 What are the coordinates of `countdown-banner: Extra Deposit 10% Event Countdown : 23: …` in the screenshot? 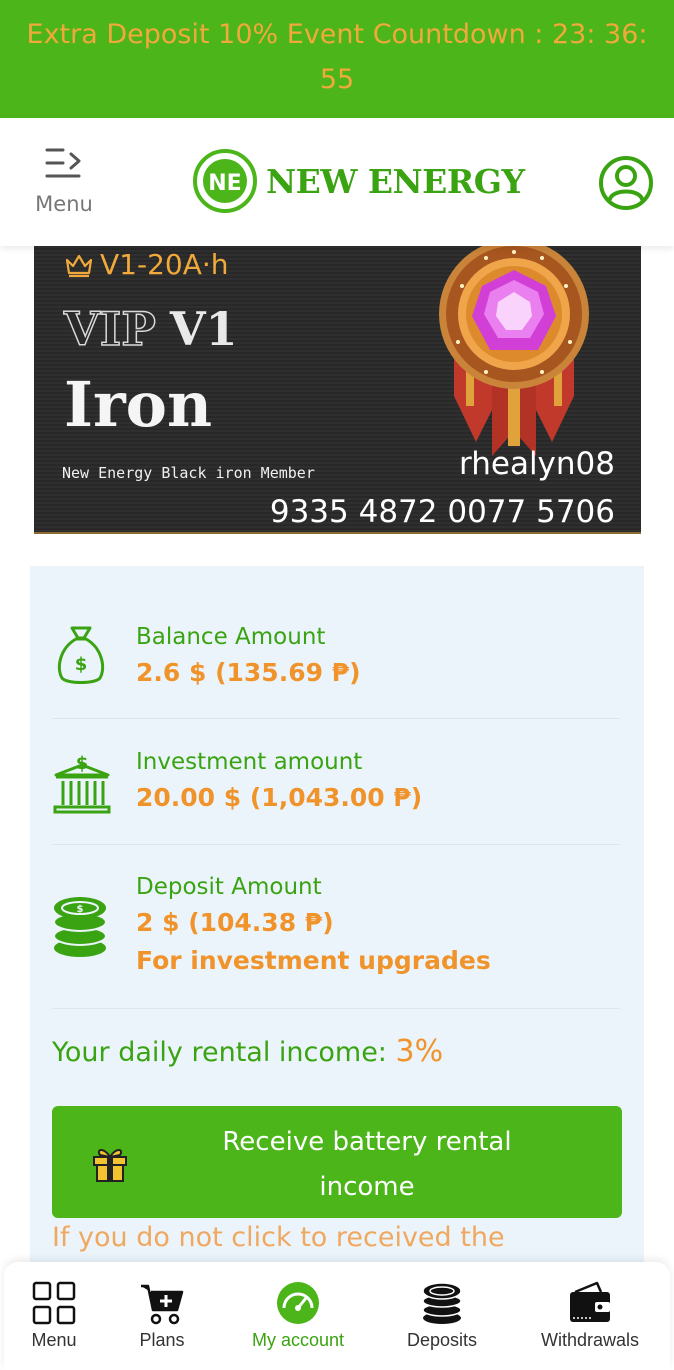 It's located at (337, 59).